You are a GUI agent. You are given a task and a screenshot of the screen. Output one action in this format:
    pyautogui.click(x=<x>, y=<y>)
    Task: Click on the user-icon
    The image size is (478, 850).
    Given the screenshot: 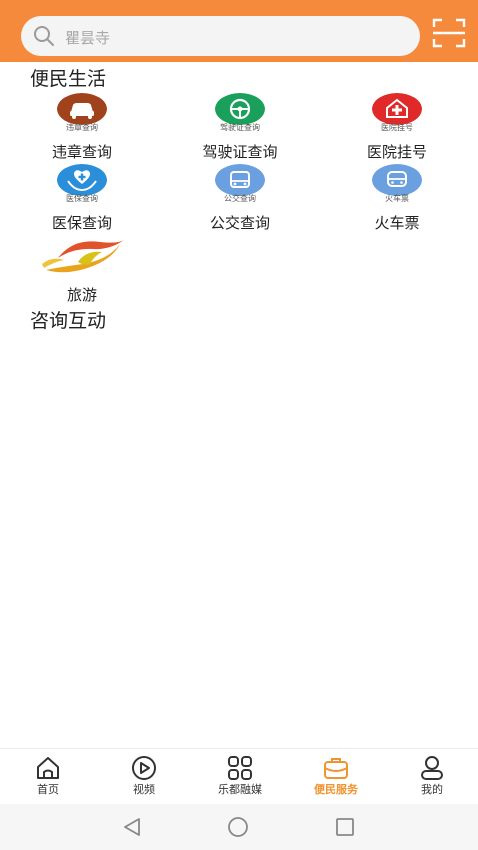 What is the action you would take?
    pyautogui.click(x=432, y=768)
    